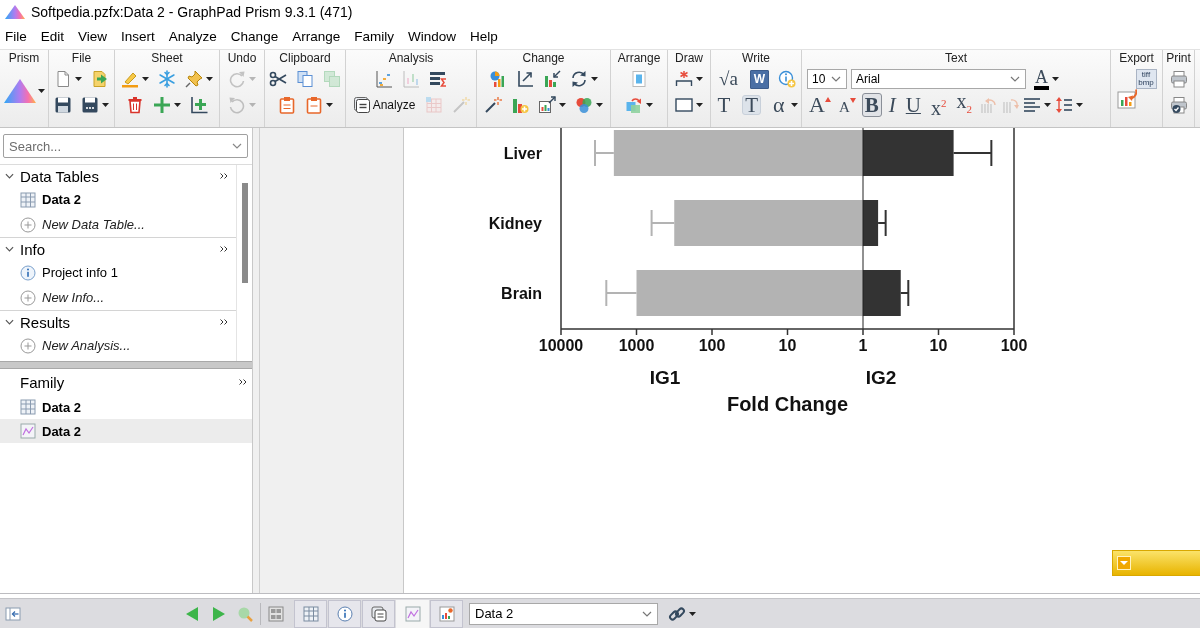  Describe the element at coordinates (1063, 105) in the screenshot. I see `line-spacing-icon` at that location.